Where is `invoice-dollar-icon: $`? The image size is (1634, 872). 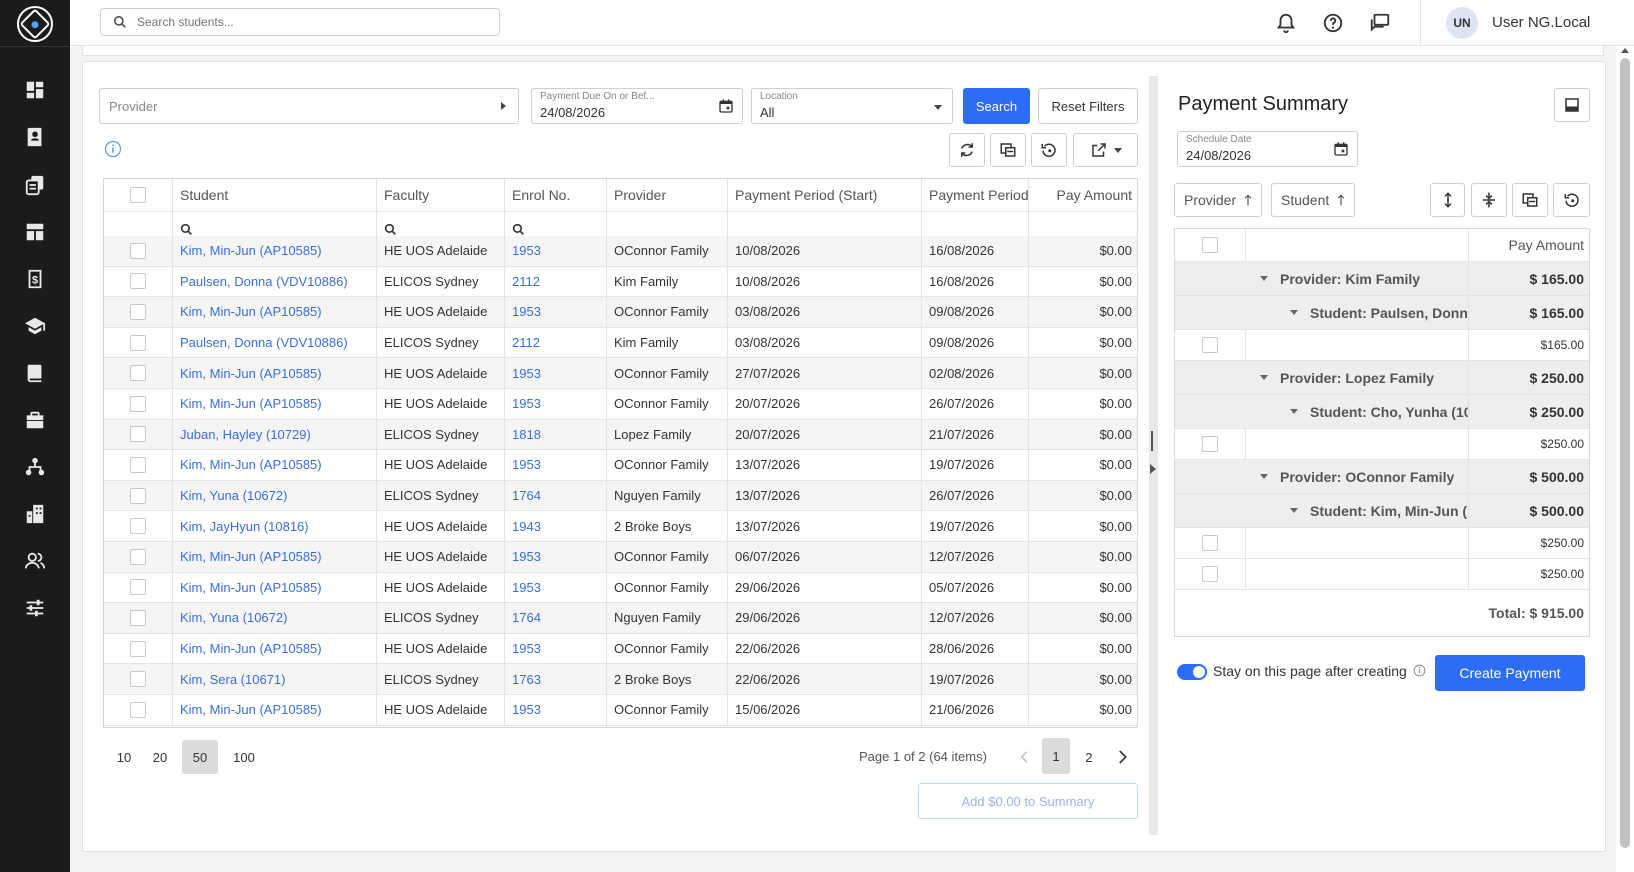 invoice-dollar-icon: $ is located at coordinates (35, 279).